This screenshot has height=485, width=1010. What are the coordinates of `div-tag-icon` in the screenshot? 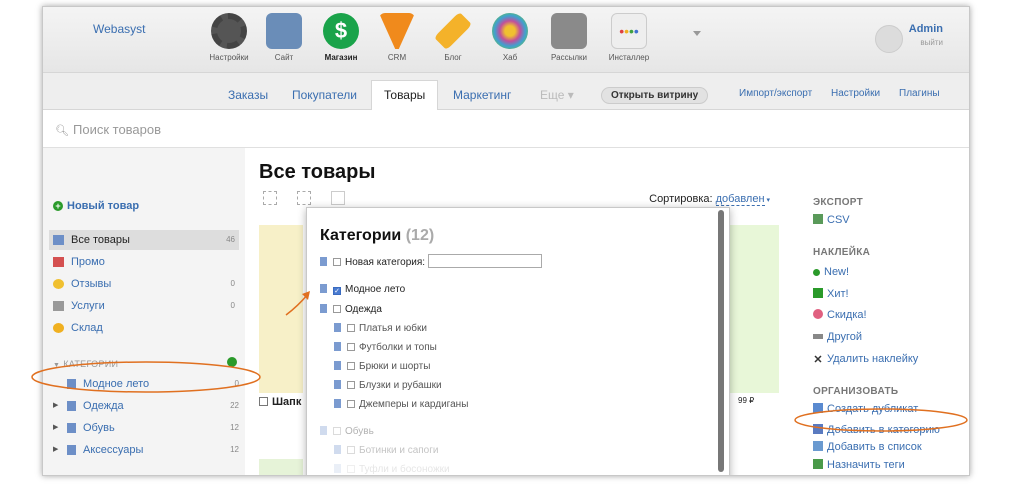 It's located at (818, 336).